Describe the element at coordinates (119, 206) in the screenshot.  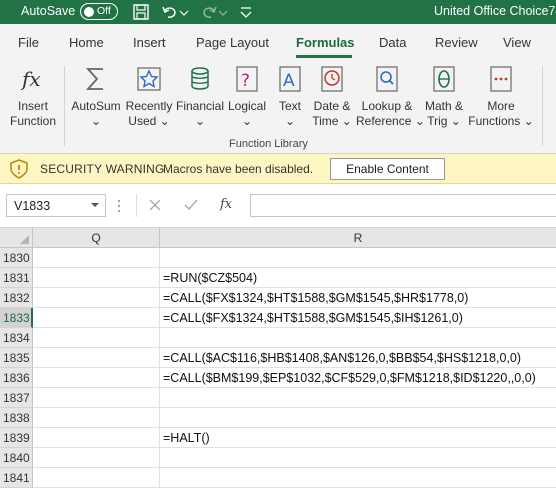
I see `formula-bar-resize-handle` at that location.